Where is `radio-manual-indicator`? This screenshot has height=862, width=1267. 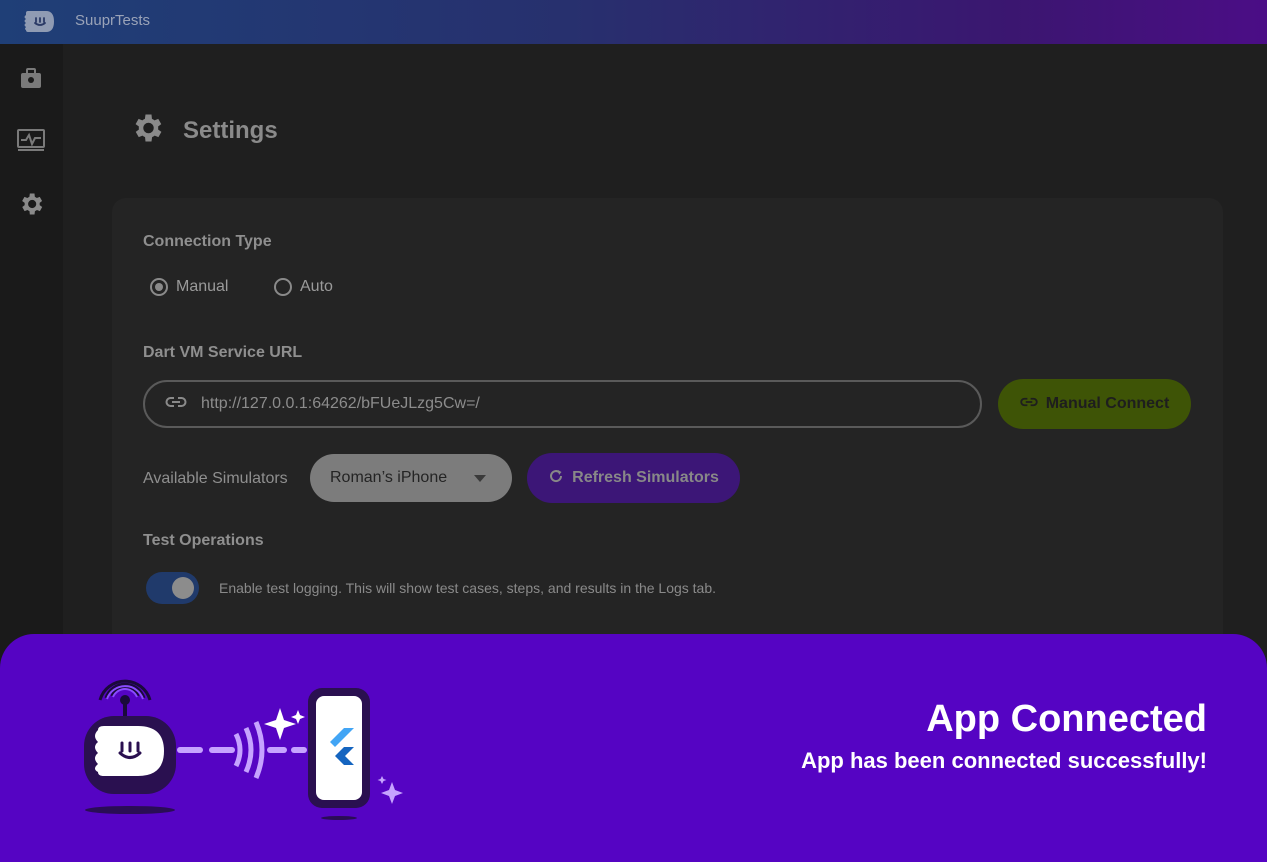
radio-manual-indicator is located at coordinates (159, 287).